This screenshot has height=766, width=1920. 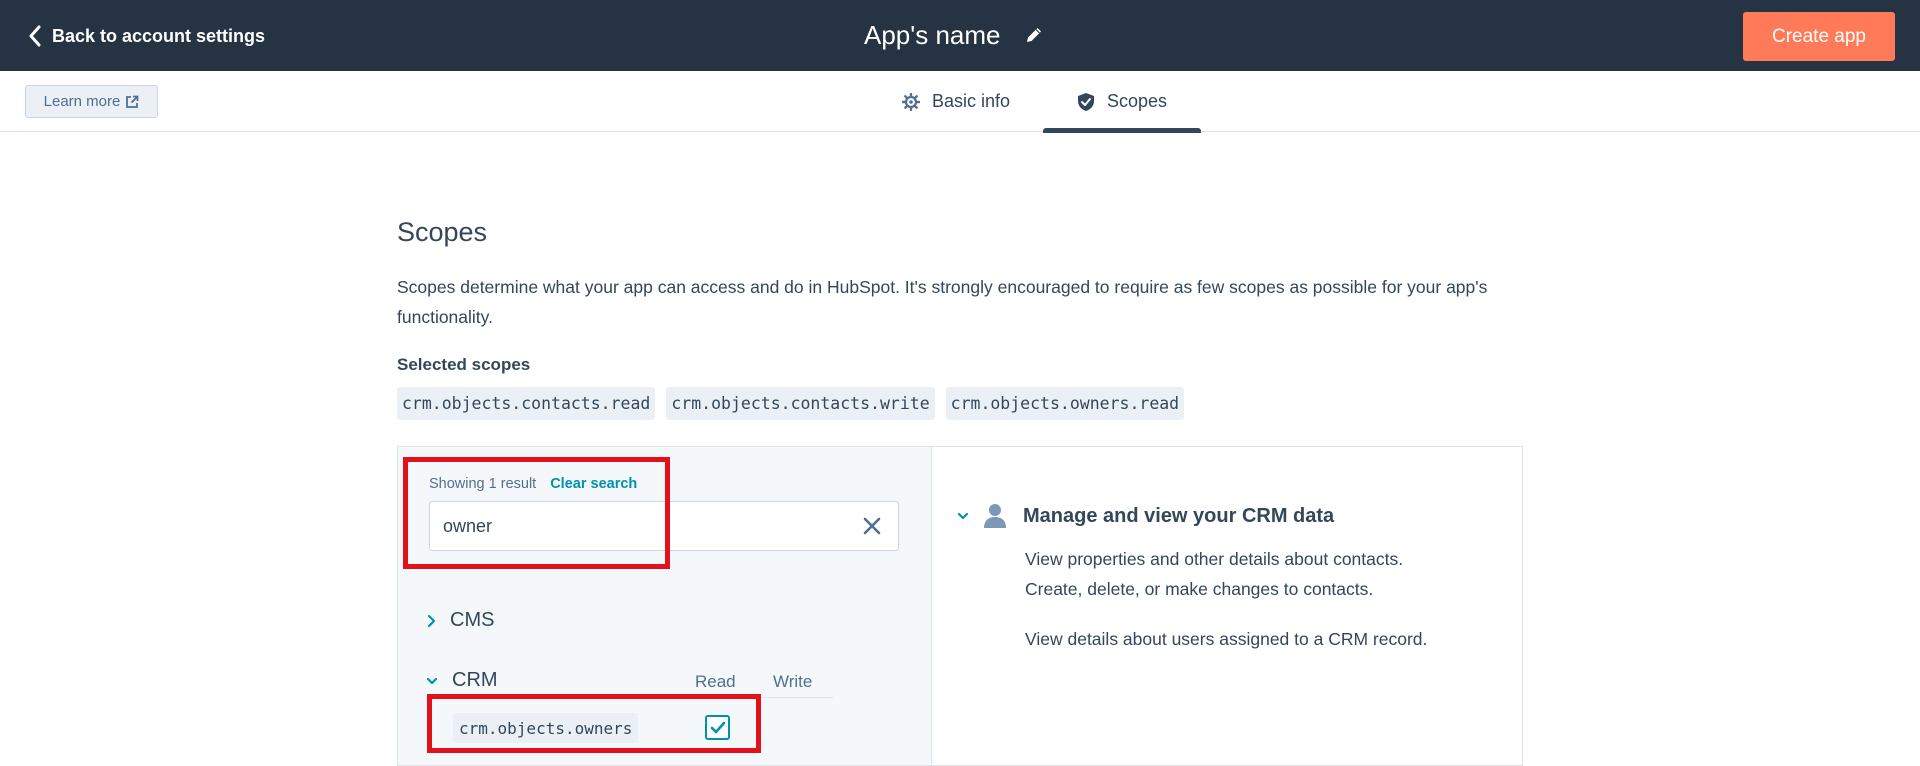 I want to click on scope-detail-header: Manage and view your CRM data, so click(x=1145, y=516).